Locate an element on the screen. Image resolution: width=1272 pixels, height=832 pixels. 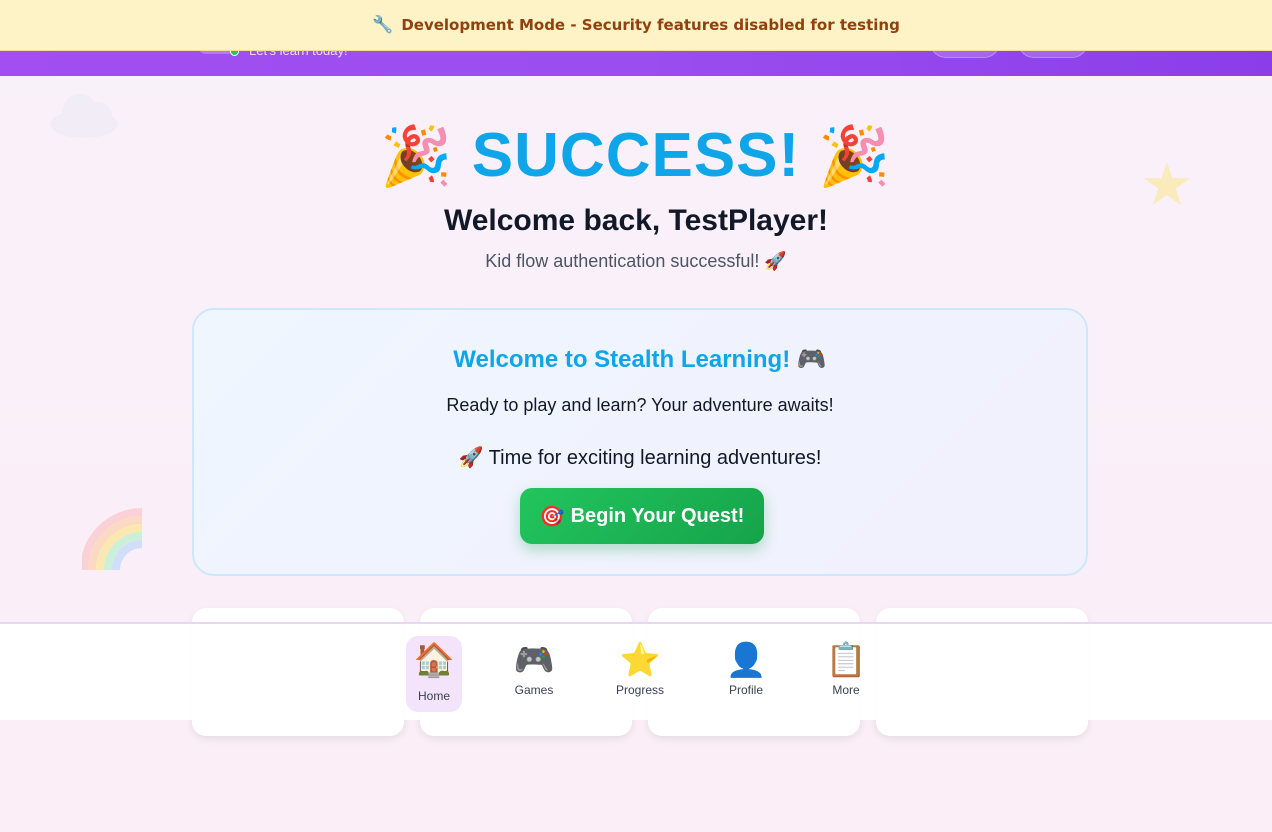
welcome-heading: Welcome back, TestPlayer! is located at coordinates (636, 220).